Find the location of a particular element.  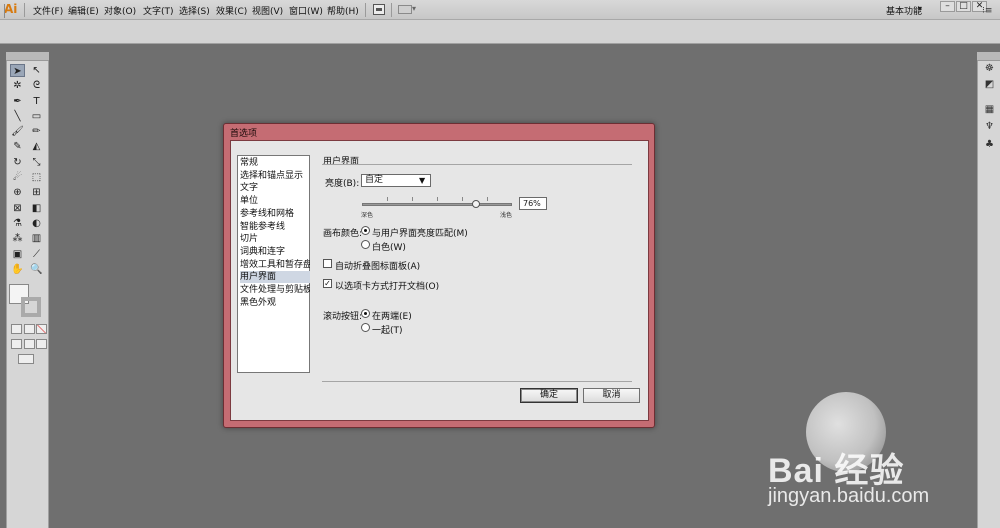

eraser-tool: ◭ is located at coordinates (36, 146).